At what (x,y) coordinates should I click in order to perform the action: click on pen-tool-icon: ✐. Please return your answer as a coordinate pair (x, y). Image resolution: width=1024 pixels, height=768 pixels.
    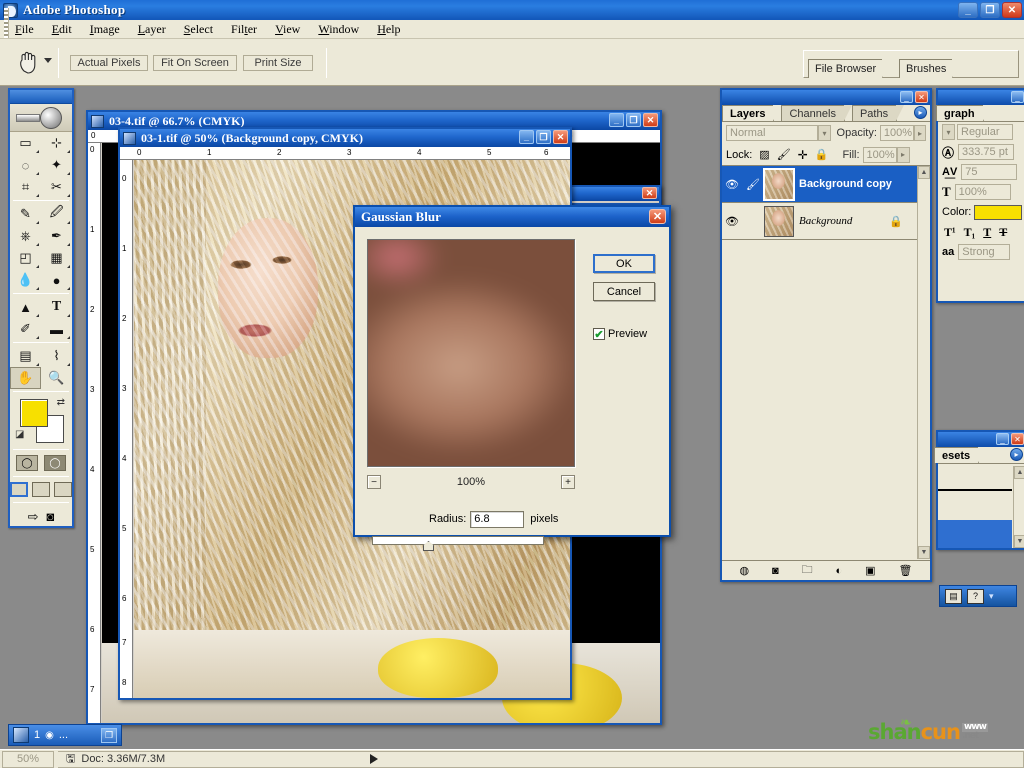
    Looking at the image, I should click on (25, 329).